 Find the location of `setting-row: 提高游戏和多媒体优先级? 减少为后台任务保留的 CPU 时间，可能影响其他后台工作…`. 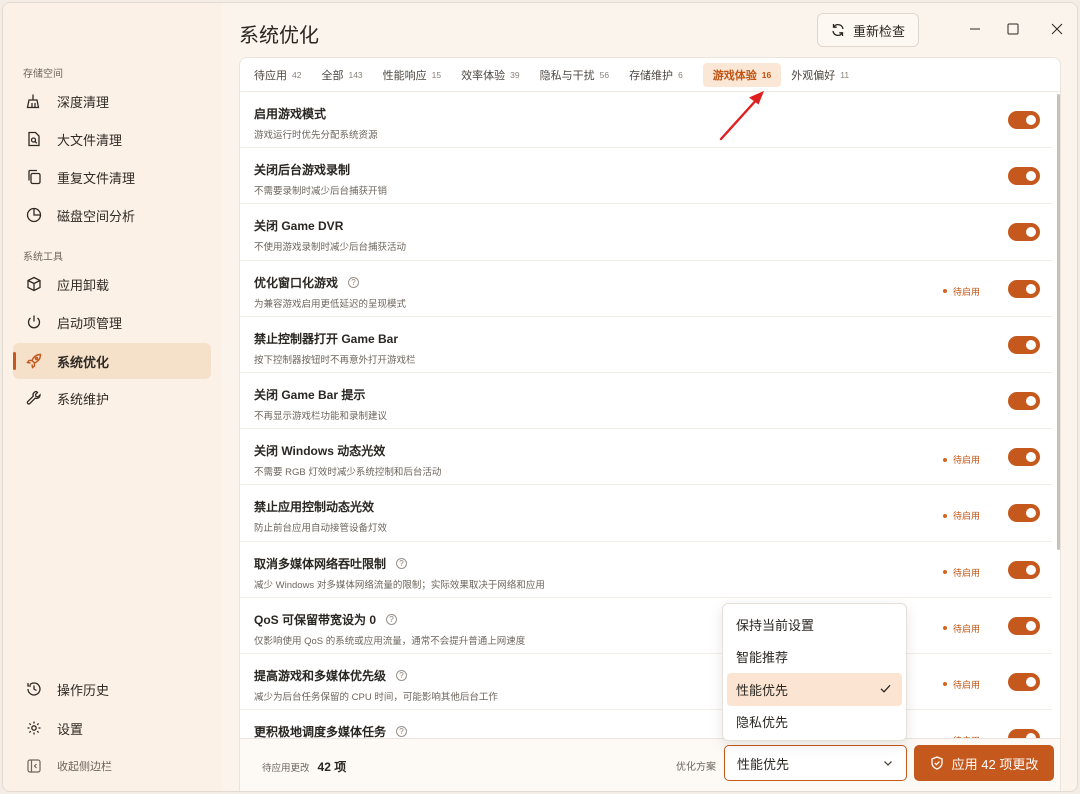

setting-row: 提高游戏和多媒体优先级? 减少为后台任务保留的 CPU 时间，可能影响其他后台工作… is located at coordinates (646, 682).